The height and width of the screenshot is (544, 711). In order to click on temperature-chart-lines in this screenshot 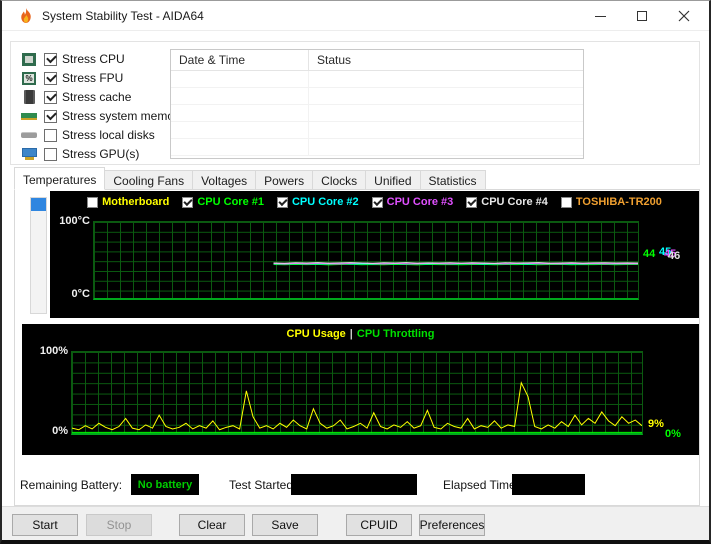, I will do `click(366, 260)`.